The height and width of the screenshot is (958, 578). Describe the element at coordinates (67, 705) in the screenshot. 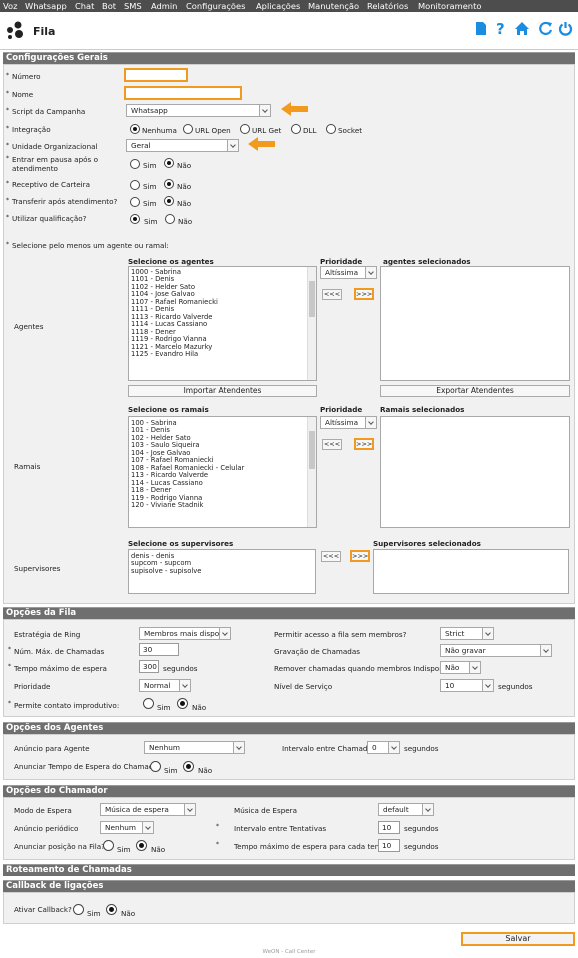

I see `improdutivo-label: Permite contato improdutivo:` at that location.